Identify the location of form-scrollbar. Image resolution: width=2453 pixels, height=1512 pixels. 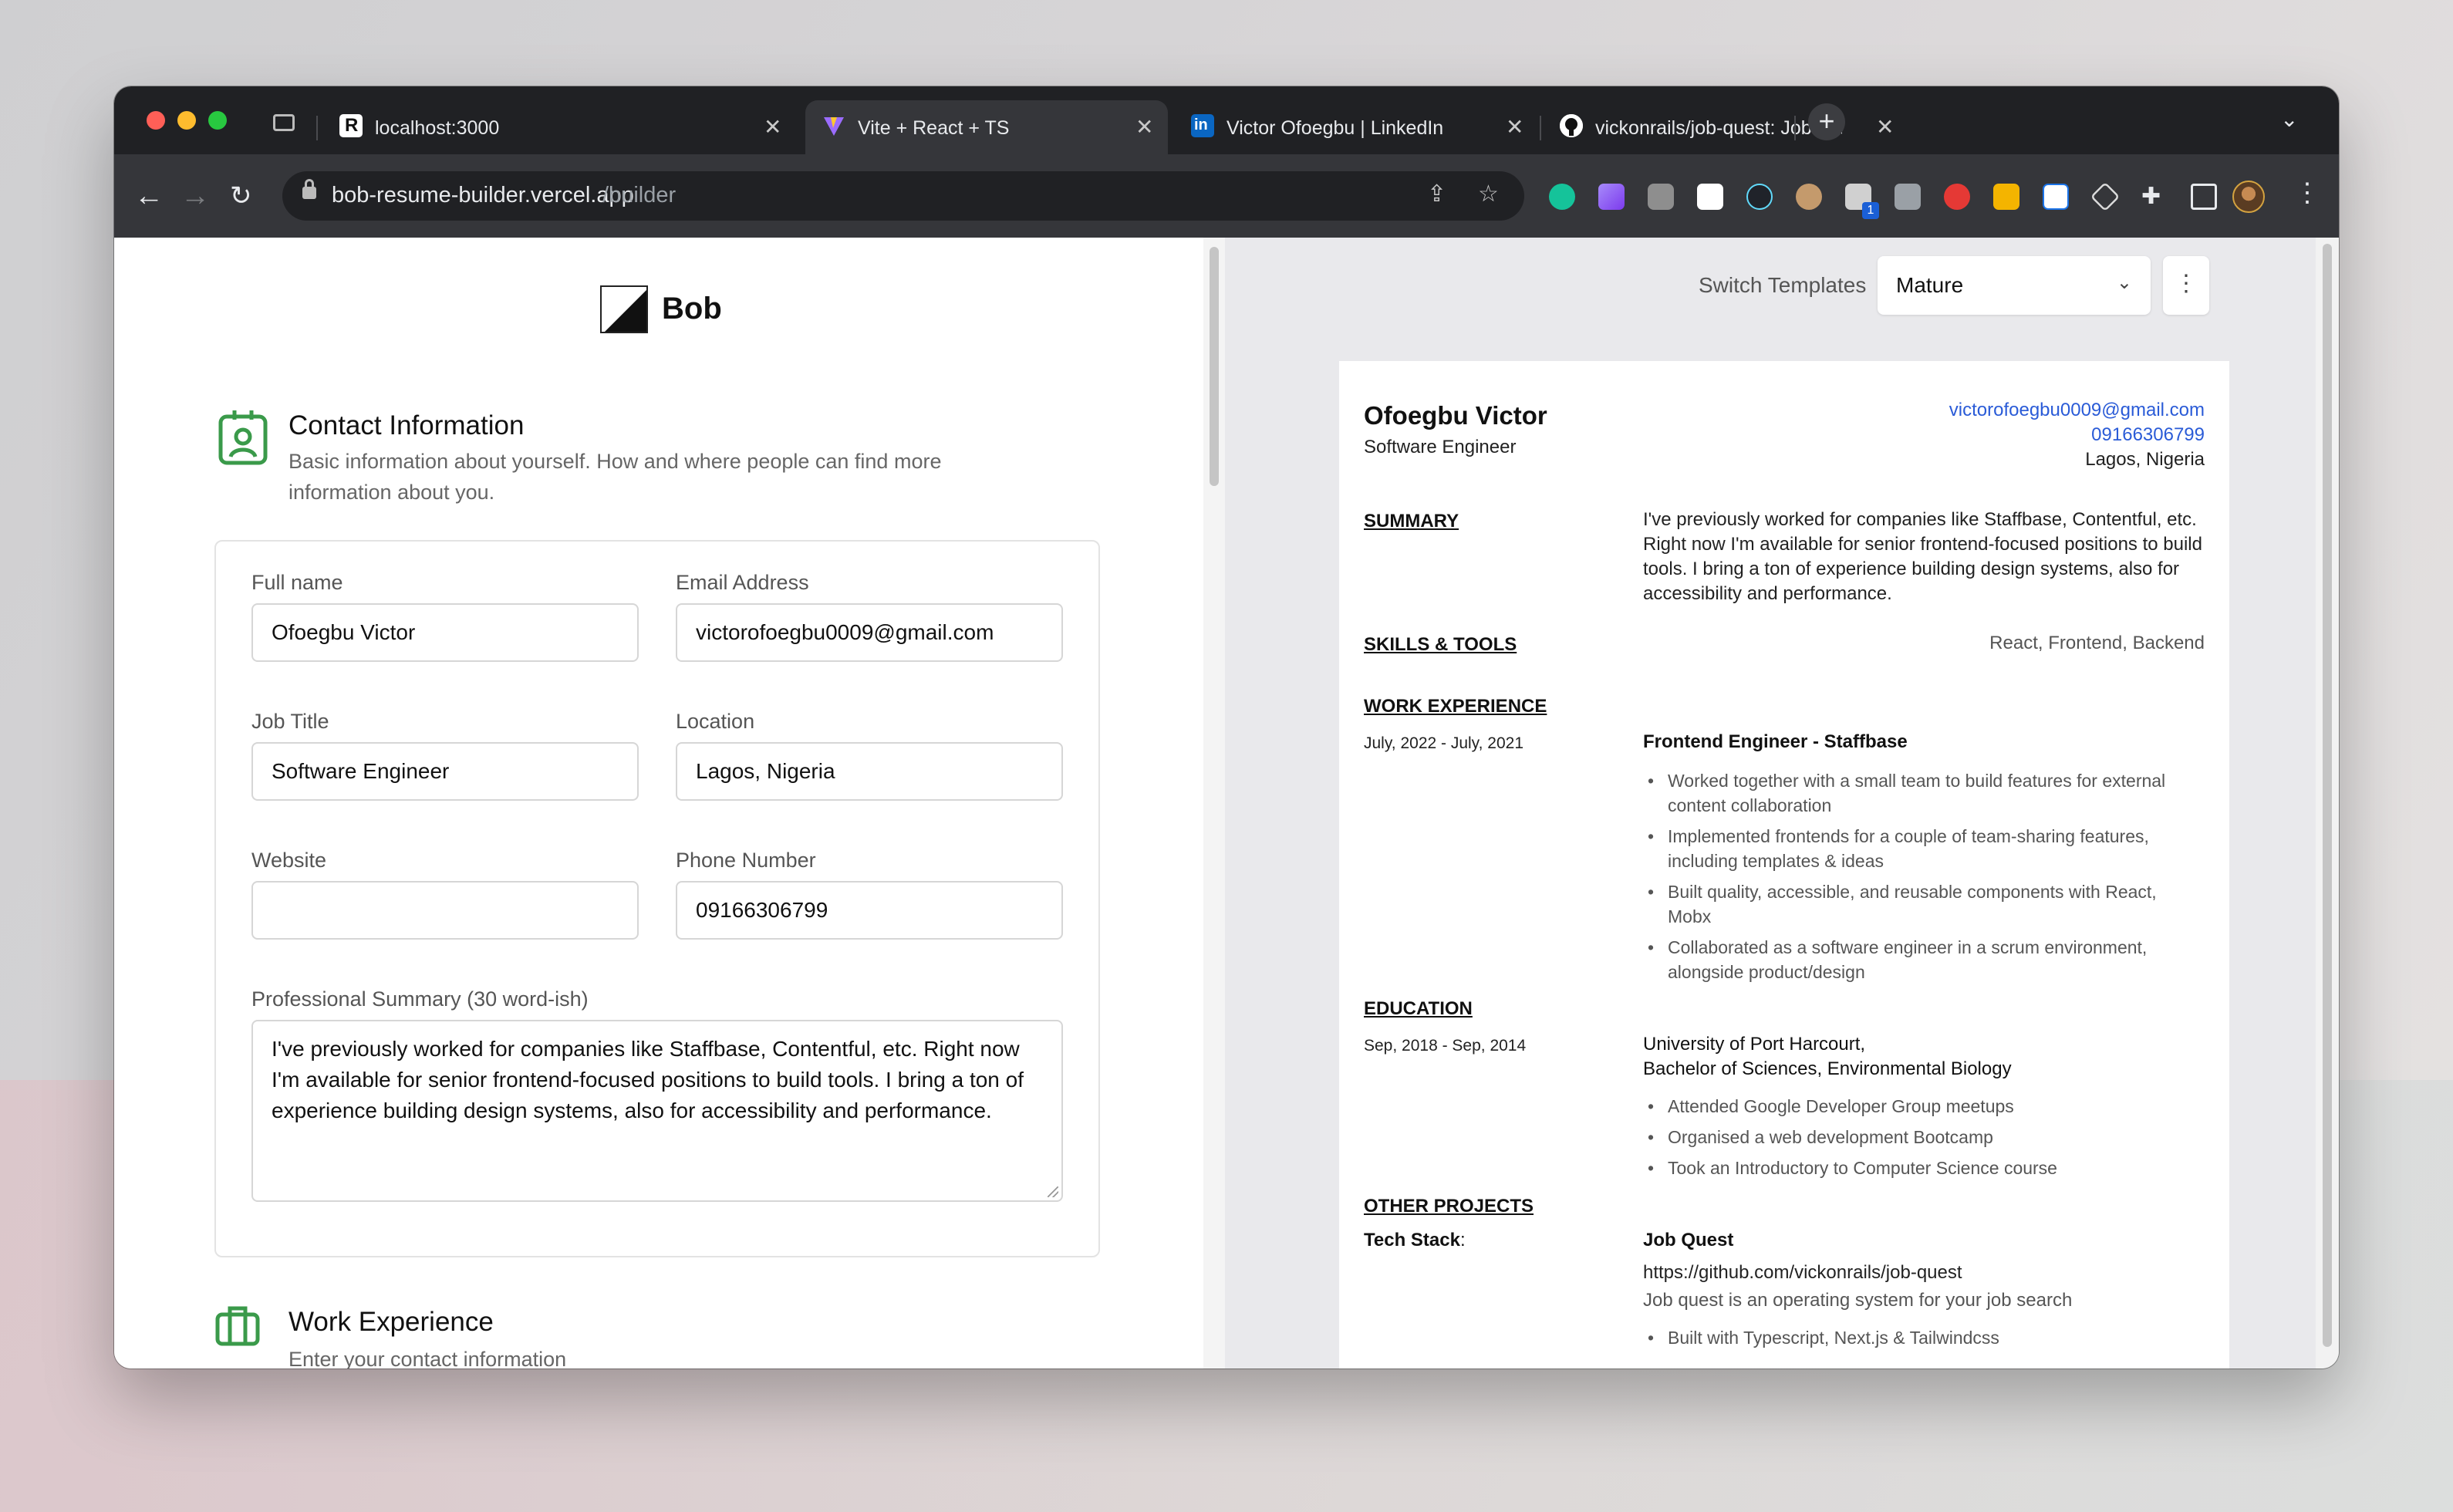
(1214, 804).